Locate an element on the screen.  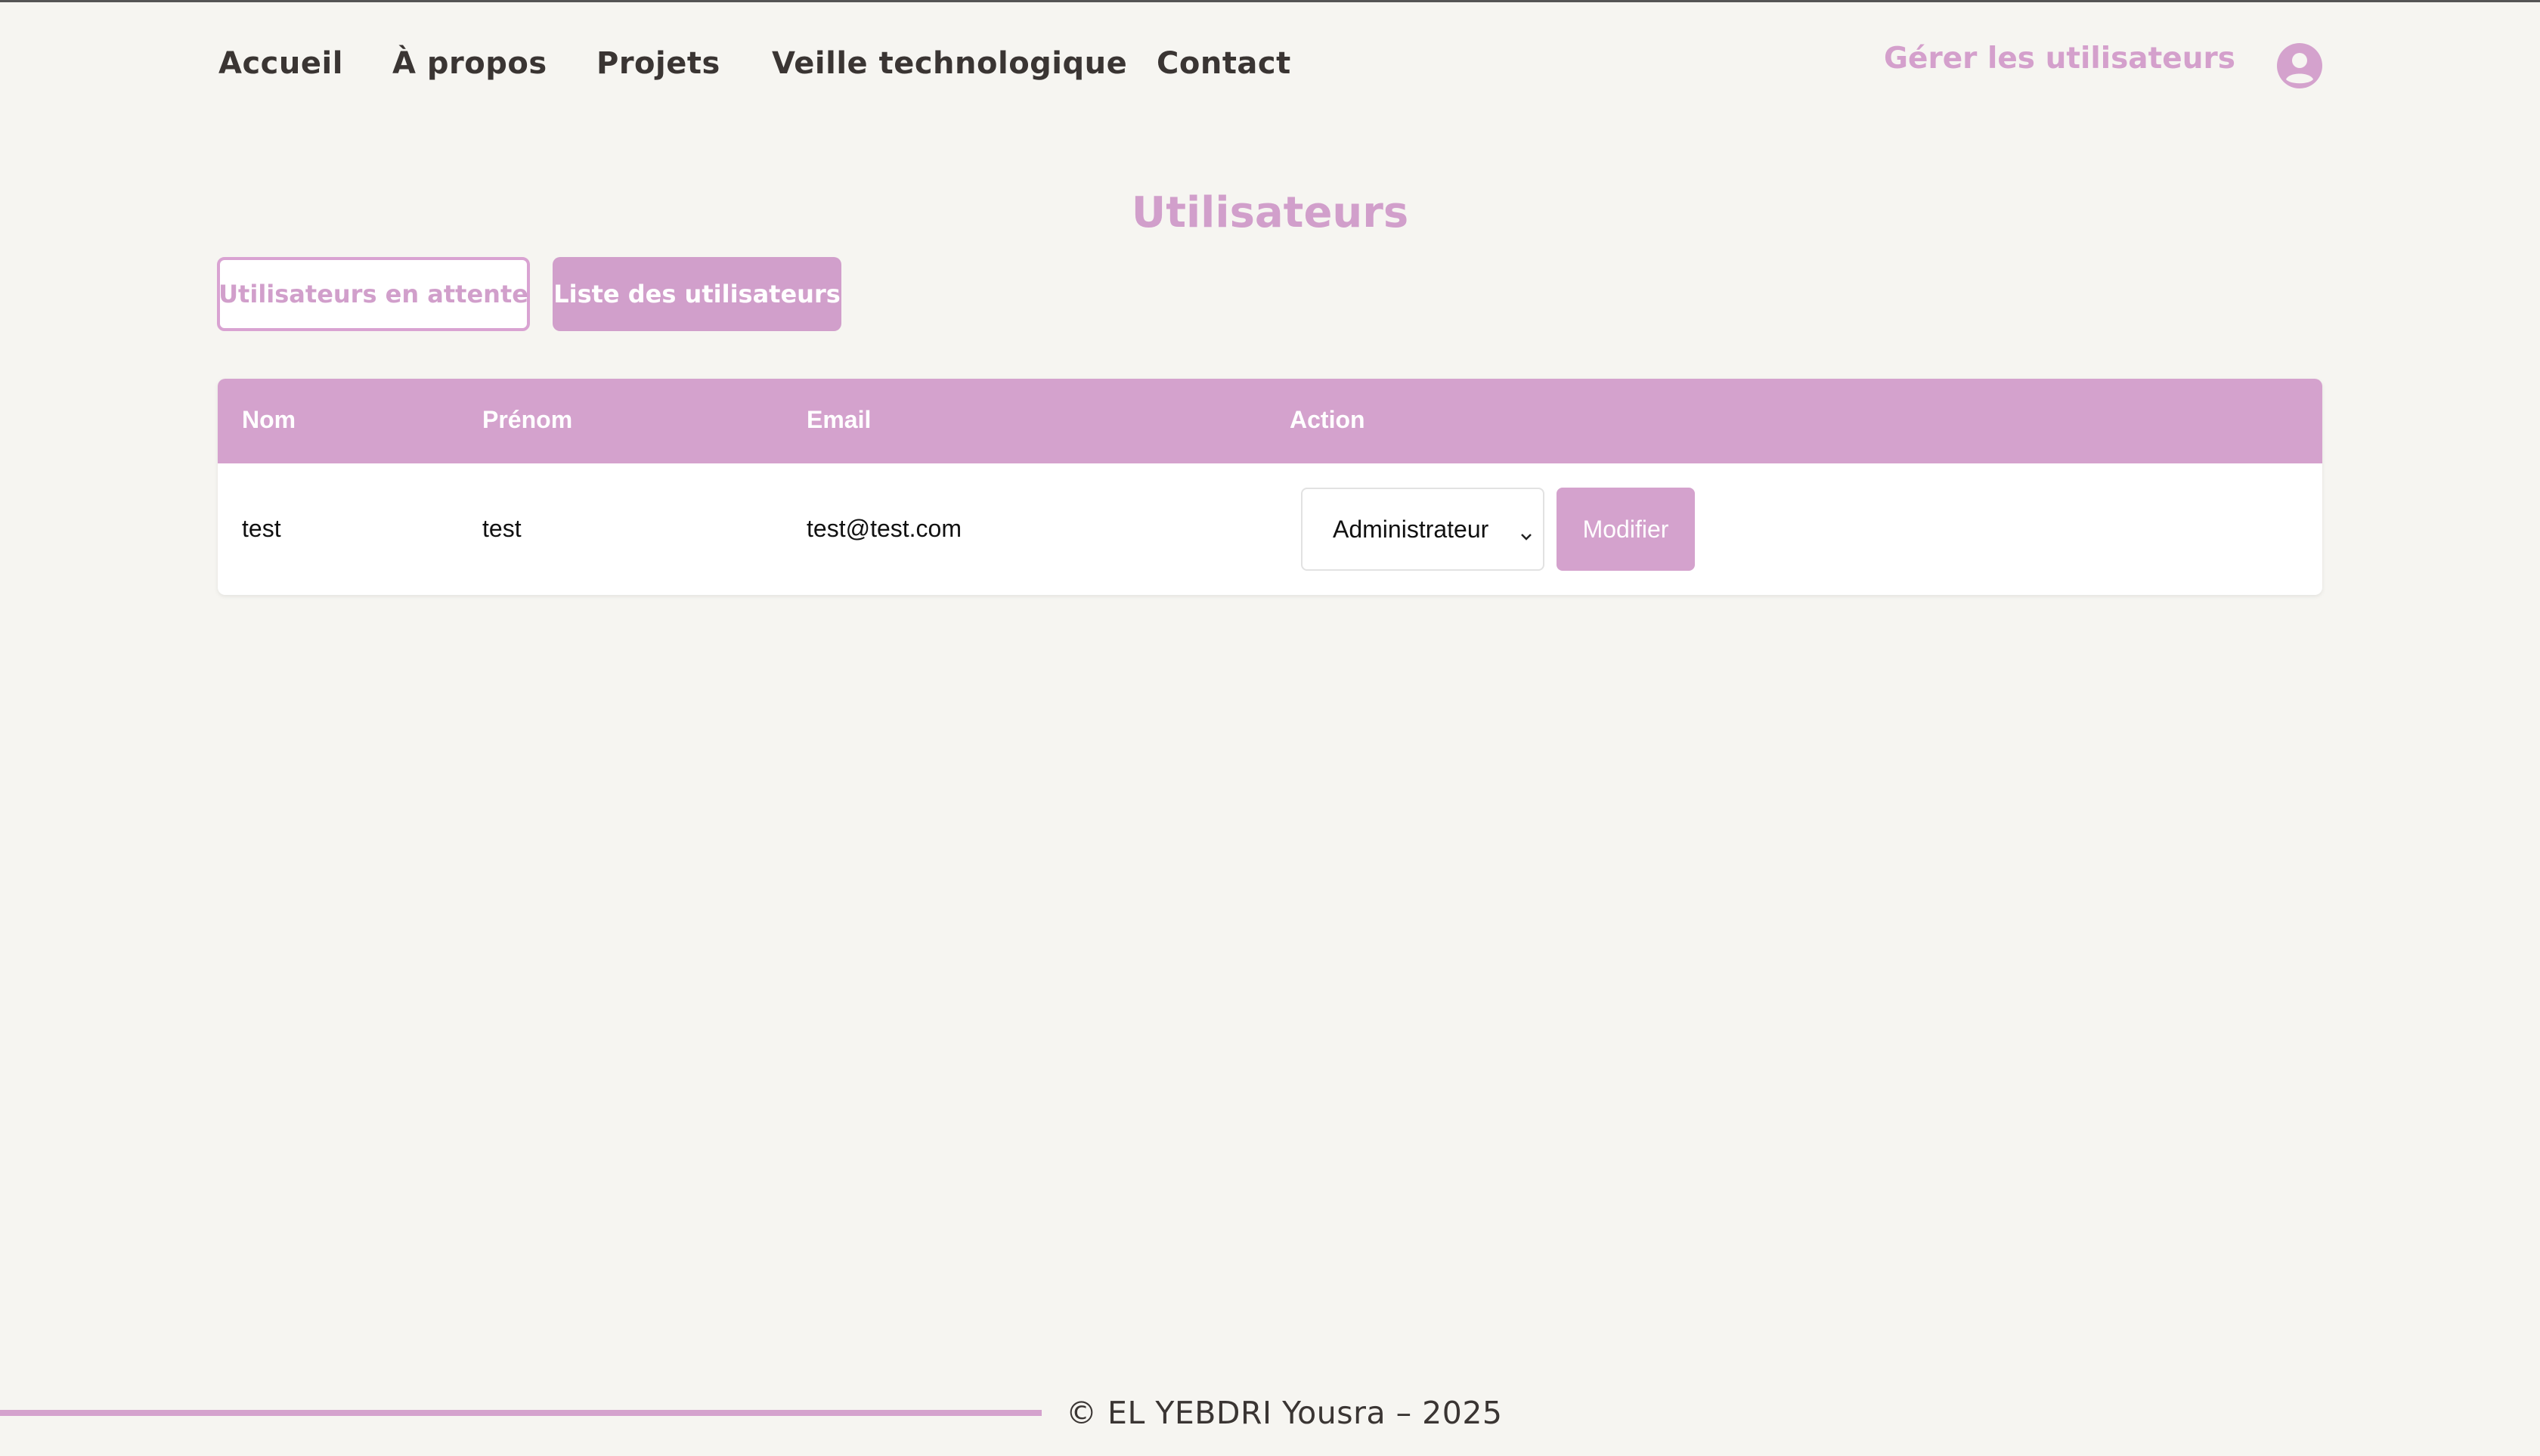
tab-users-list: Liste des utilisateurs is located at coordinates (697, 294).